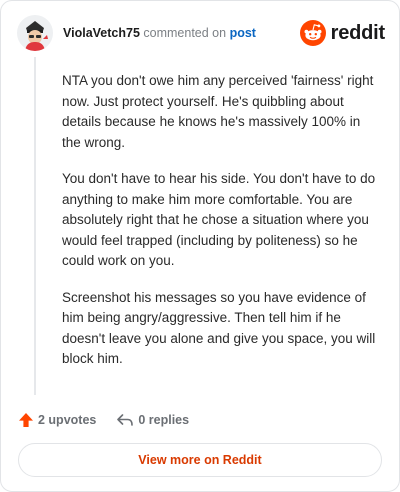  Describe the element at coordinates (243, 33) in the screenshot. I see `post-link: post` at that location.